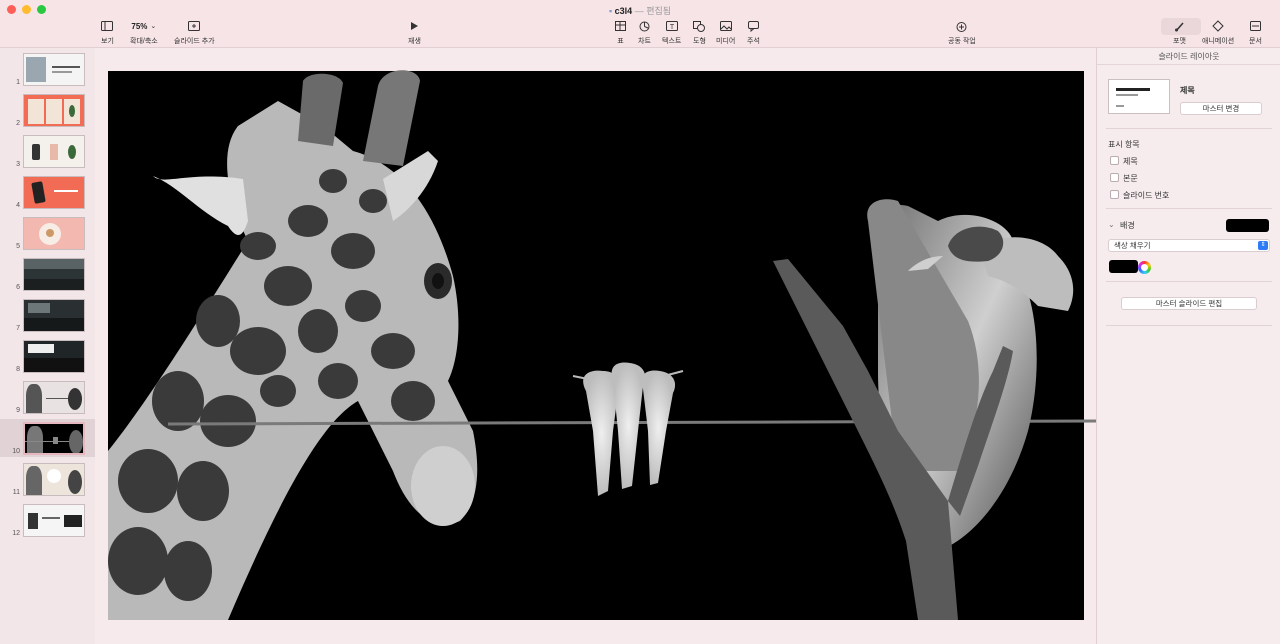  Describe the element at coordinates (1123, 266) in the screenshot. I see `color-well` at that location.